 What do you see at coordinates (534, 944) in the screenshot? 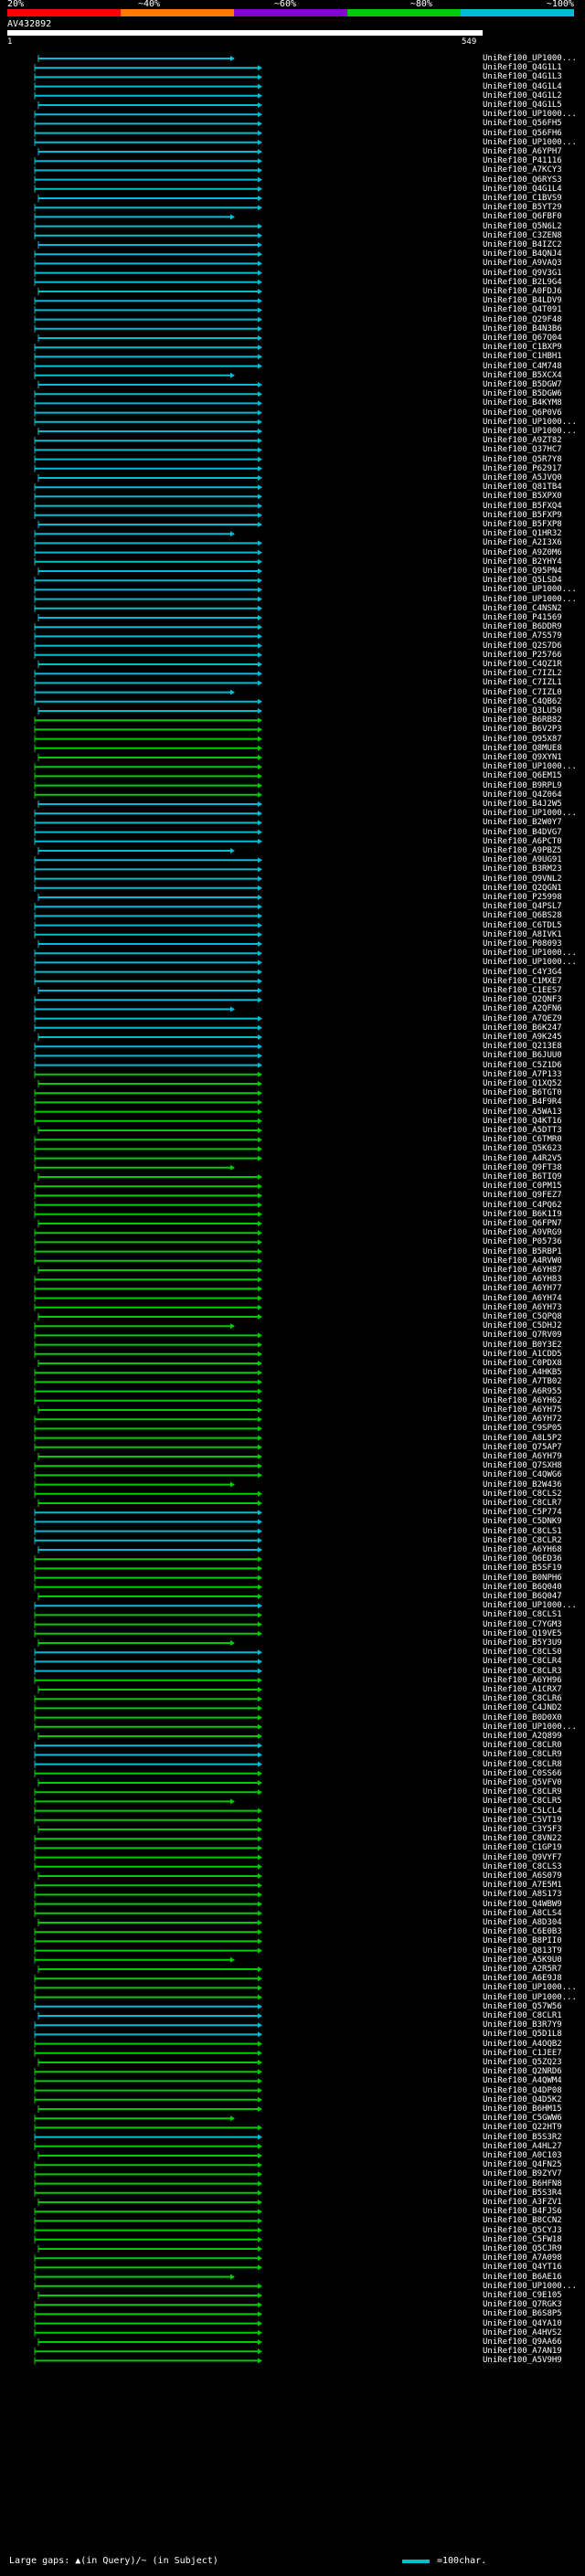
I see `hit-label: UniRef100_P08093` at bounding box center [534, 944].